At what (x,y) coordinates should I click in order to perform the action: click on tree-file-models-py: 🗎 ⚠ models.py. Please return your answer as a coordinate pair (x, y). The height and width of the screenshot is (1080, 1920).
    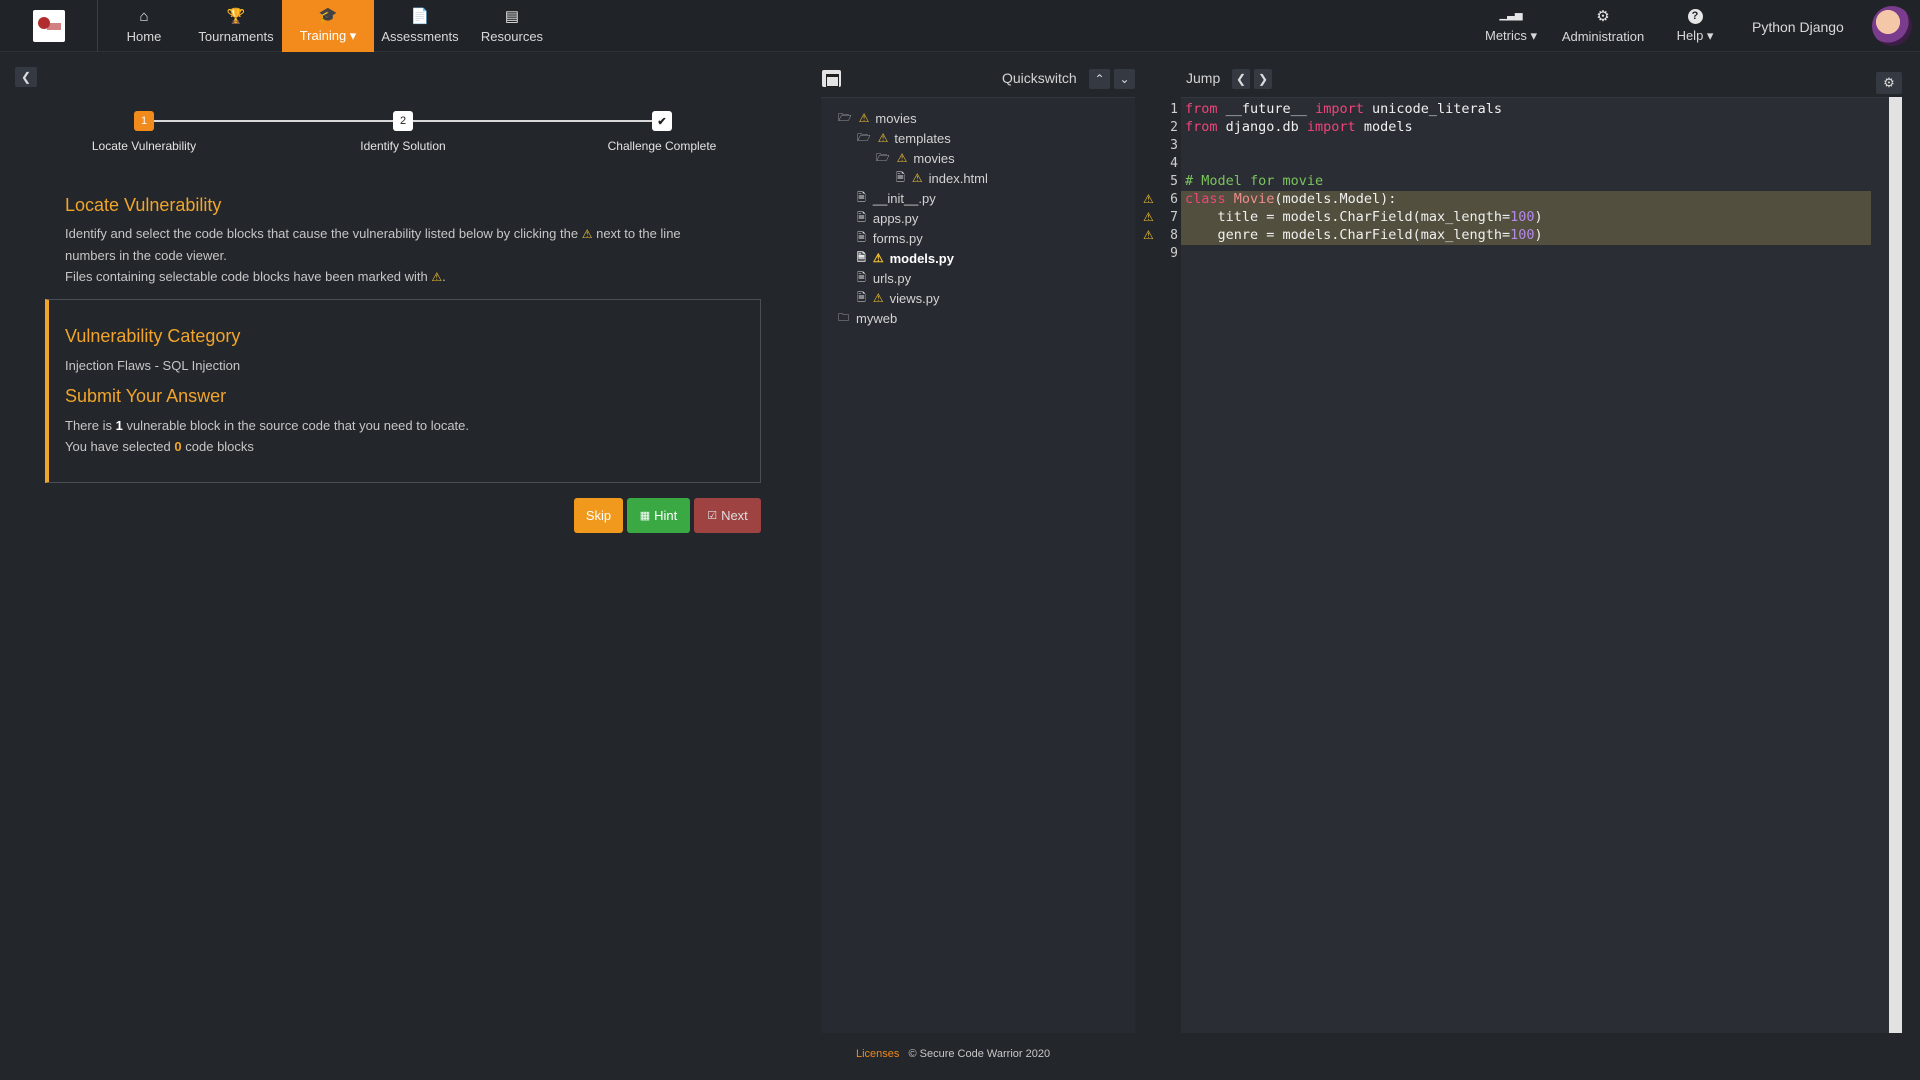
    Looking at the image, I should click on (905, 258).